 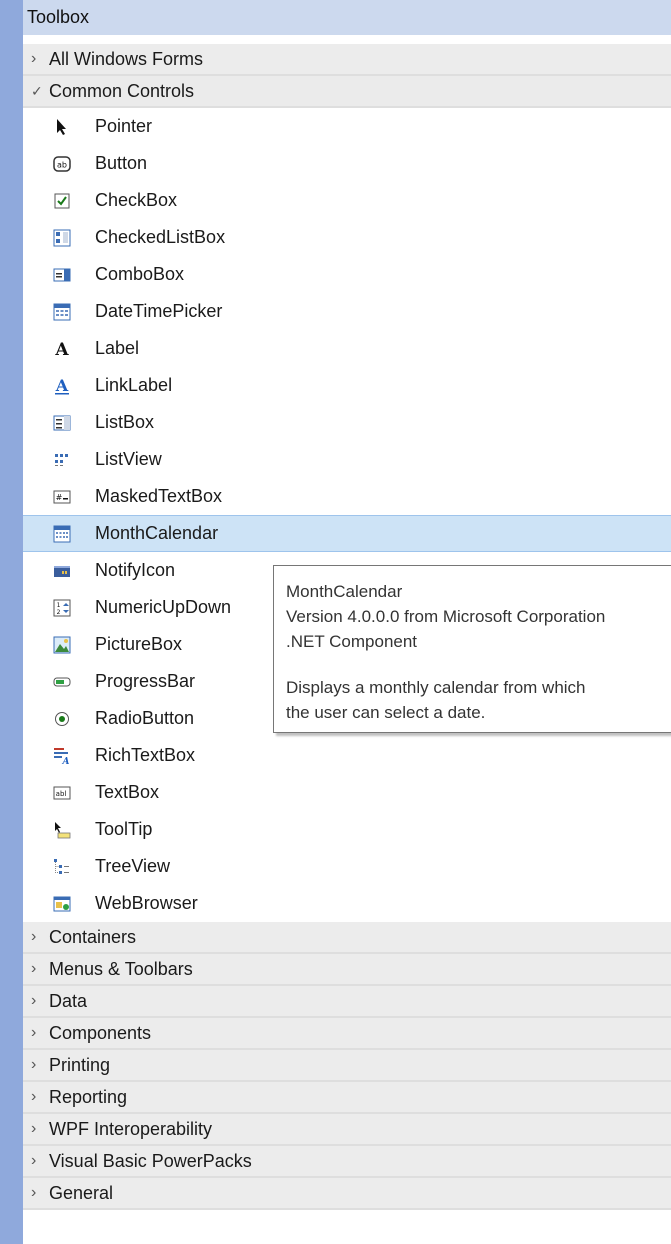 I want to click on category-wpf-interoperability: › WPF Interoperability, so click(x=347, y=1130).